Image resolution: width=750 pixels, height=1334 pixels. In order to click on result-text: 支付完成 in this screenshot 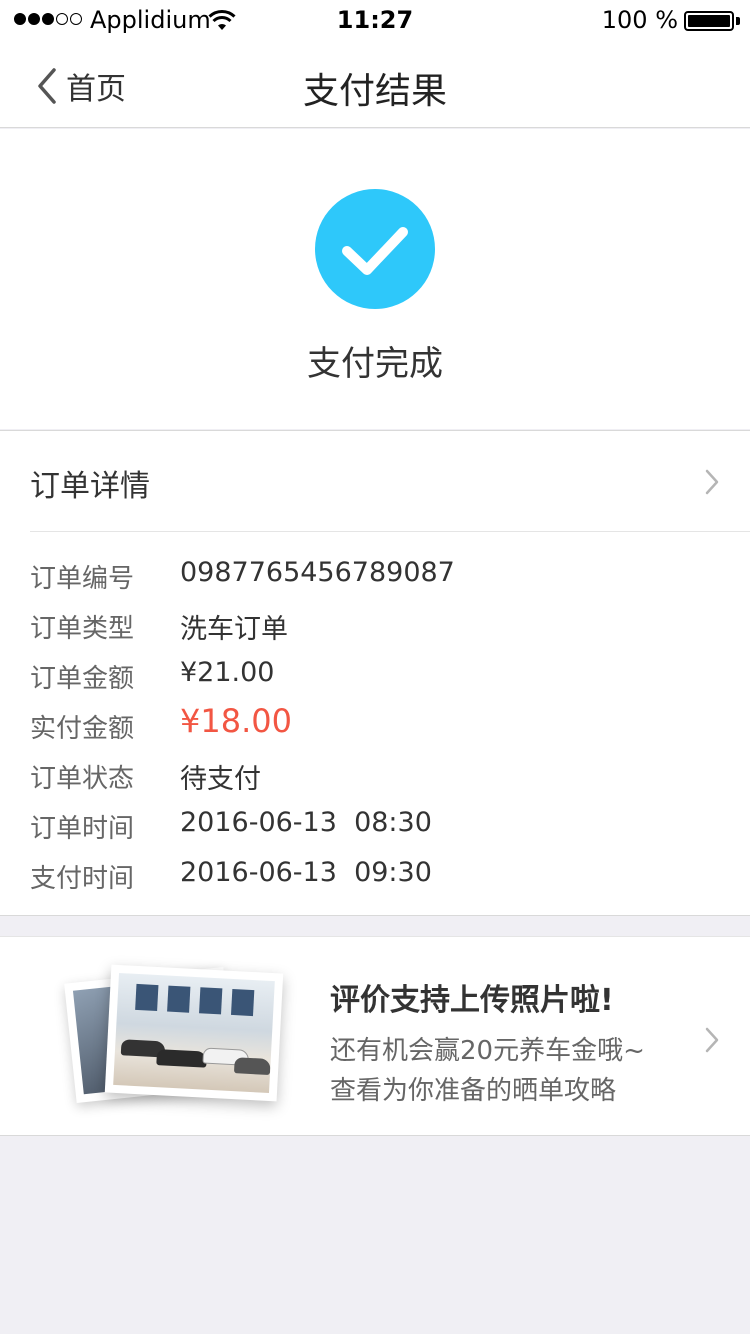, I will do `click(375, 364)`.